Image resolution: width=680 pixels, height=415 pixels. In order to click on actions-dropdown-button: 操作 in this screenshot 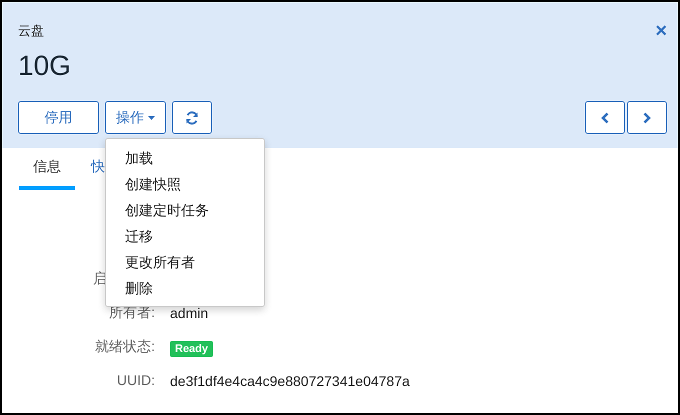, I will do `click(135, 117)`.